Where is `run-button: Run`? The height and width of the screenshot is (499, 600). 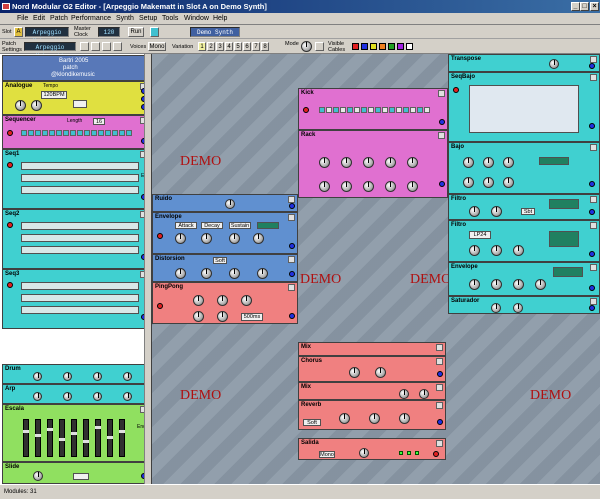 run-button: Run is located at coordinates (136, 32).